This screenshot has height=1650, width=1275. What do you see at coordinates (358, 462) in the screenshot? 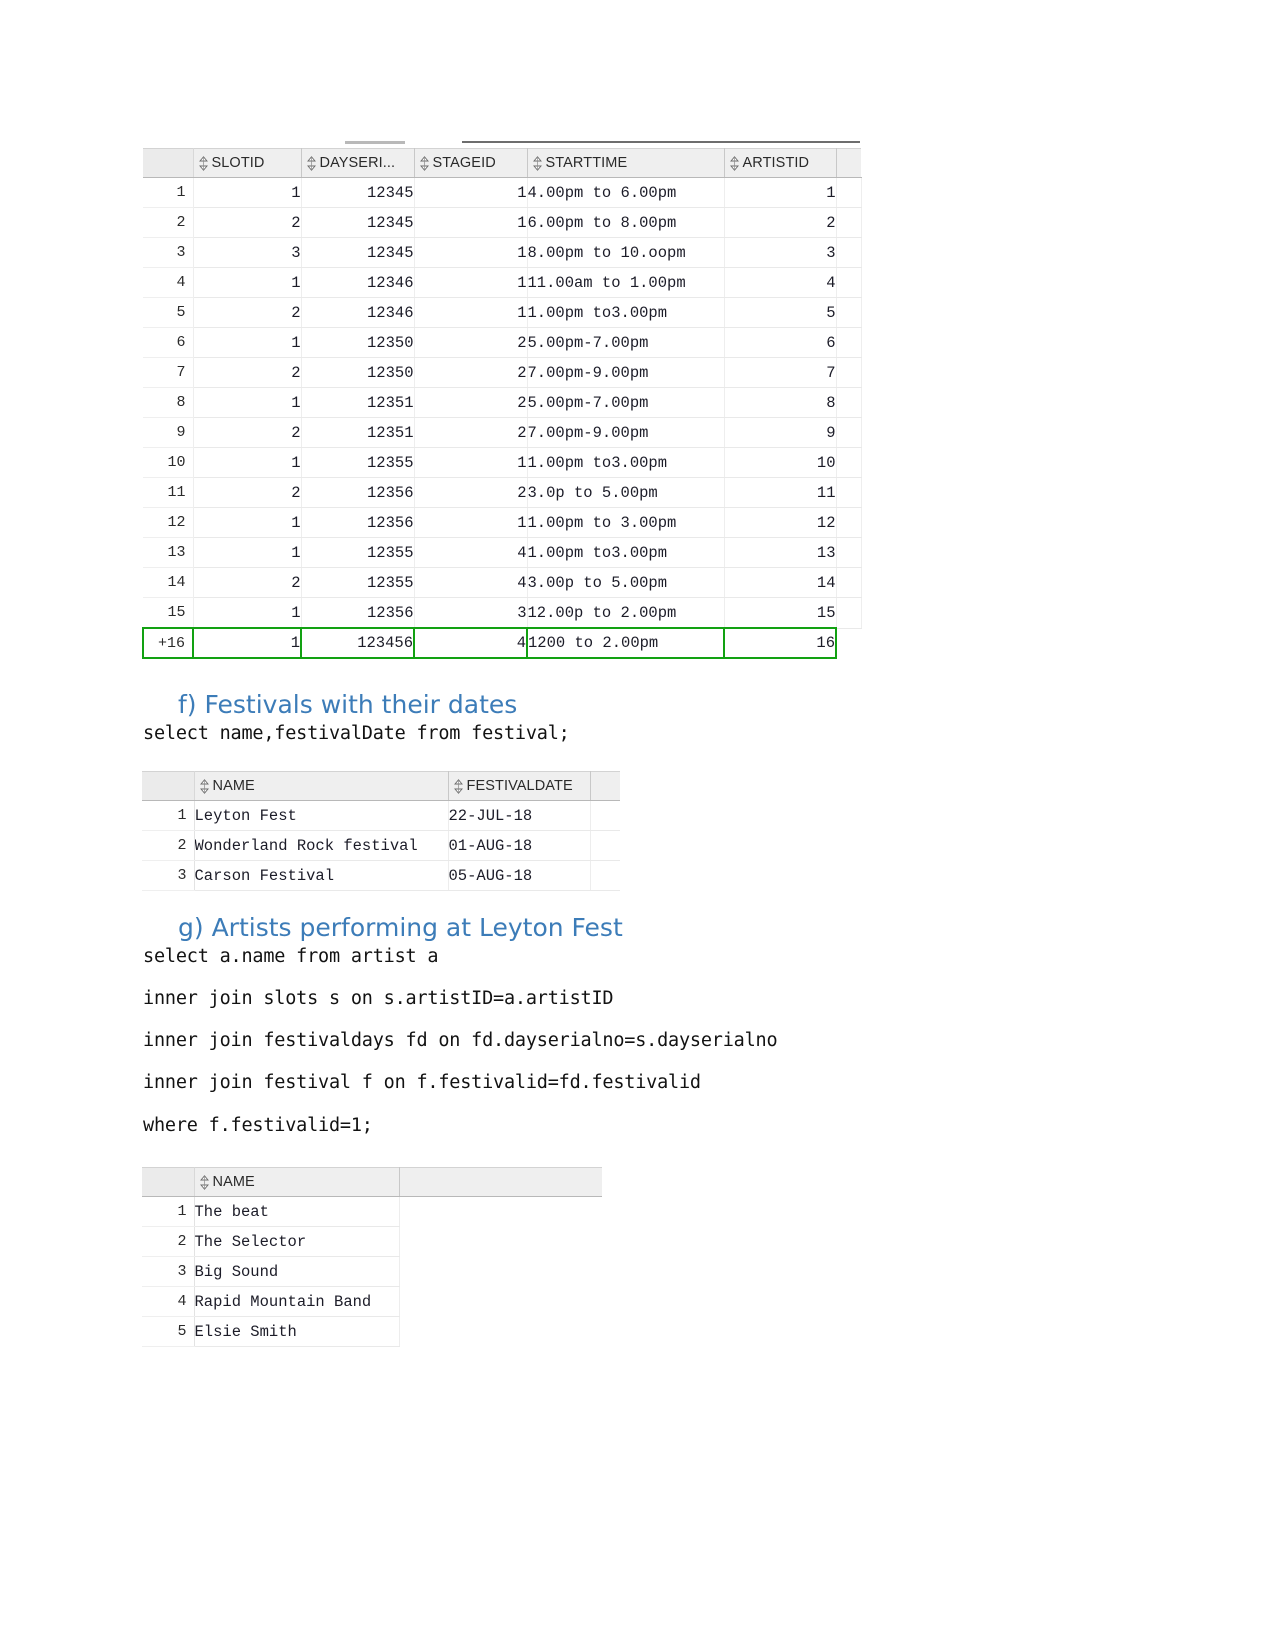
I see `cell-dayserialno: 12355` at bounding box center [358, 462].